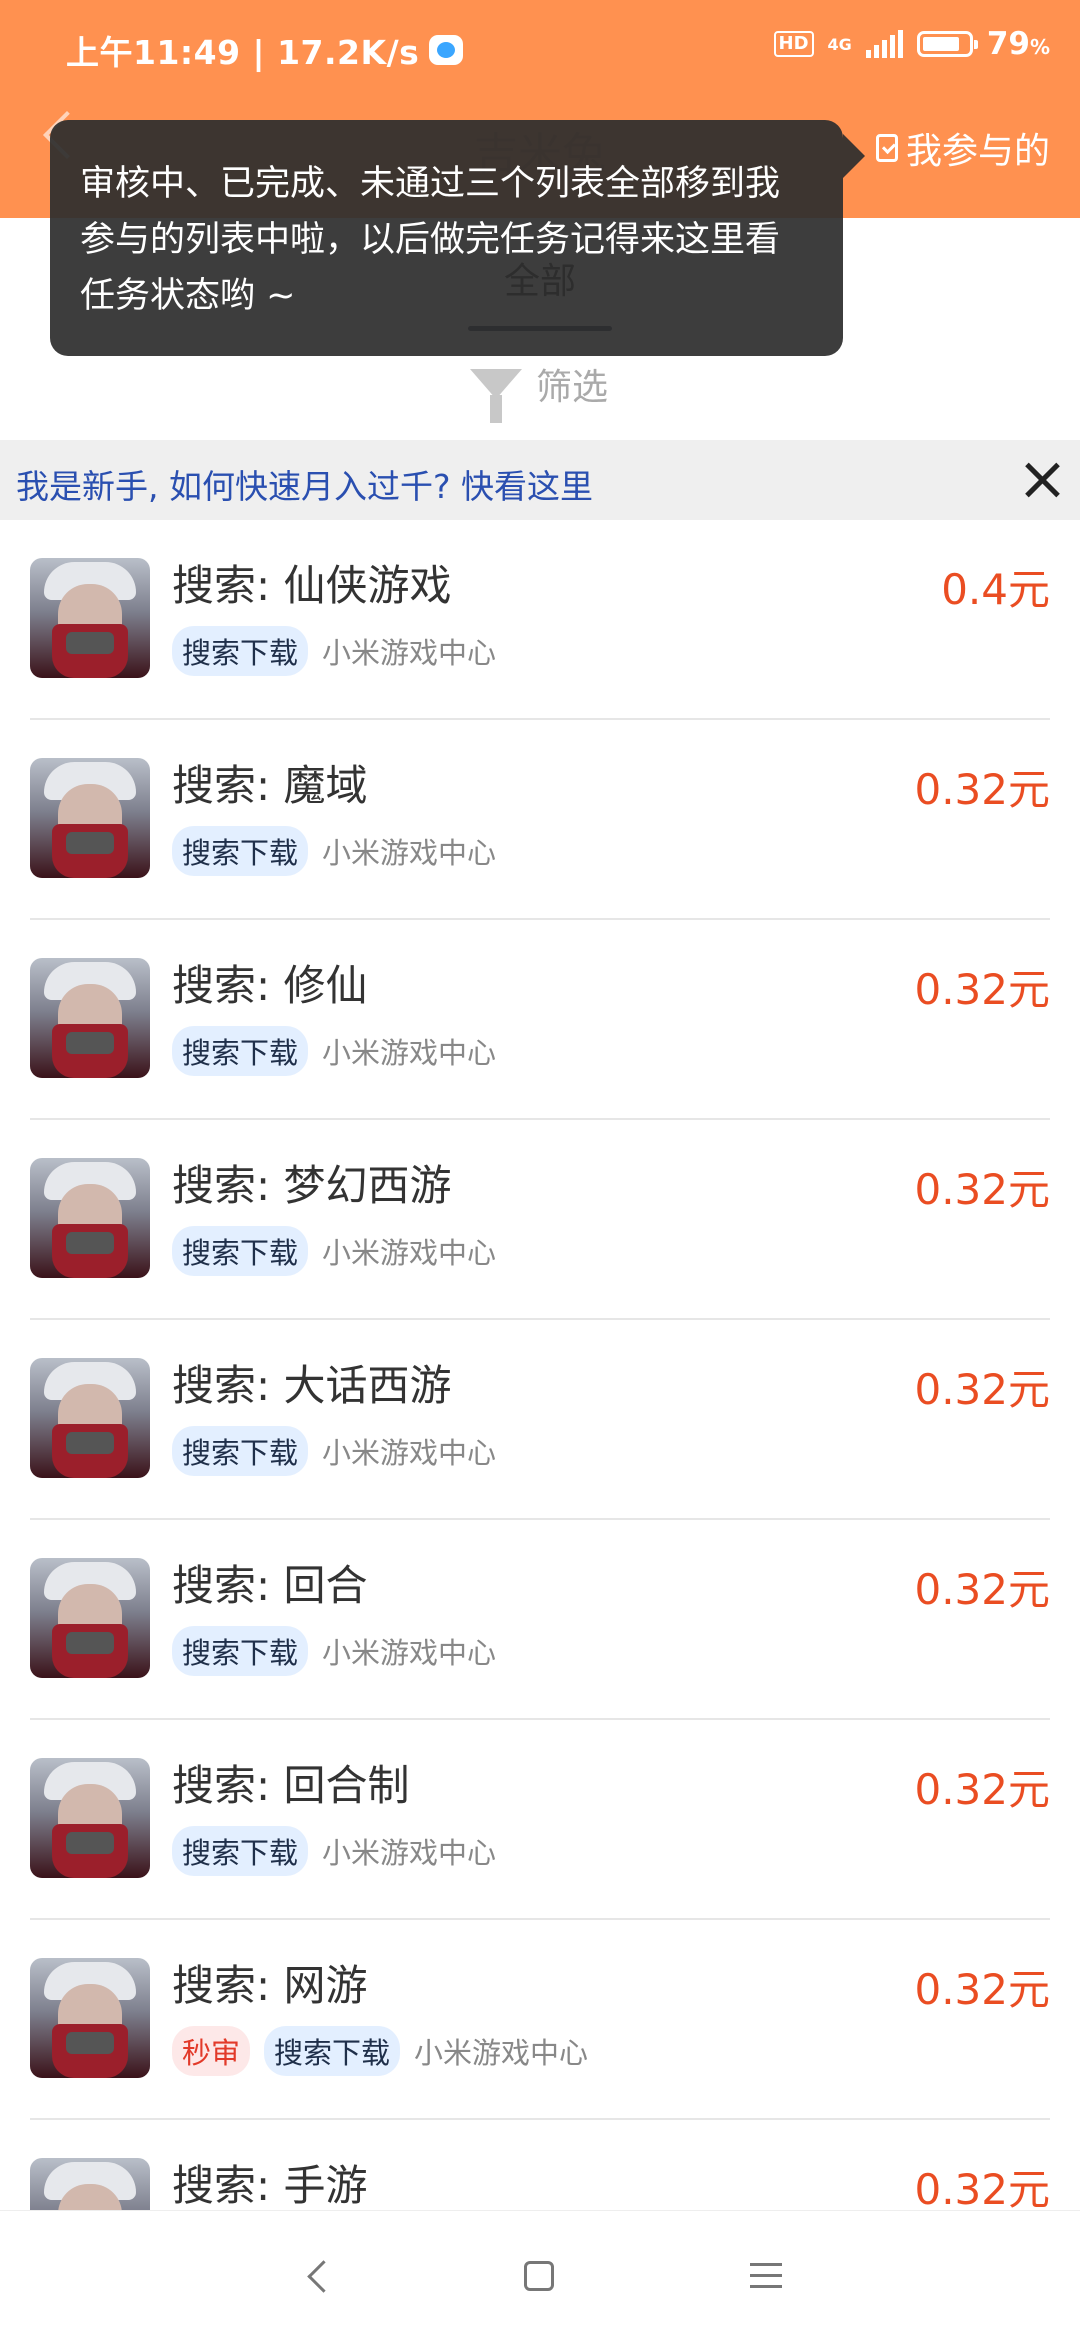  Describe the element at coordinates (540, 620) in the screenshot. I see `task-item: 搜索: 仙侠游戏 0.4元 搜索下载 小米游戏中心` at that location.